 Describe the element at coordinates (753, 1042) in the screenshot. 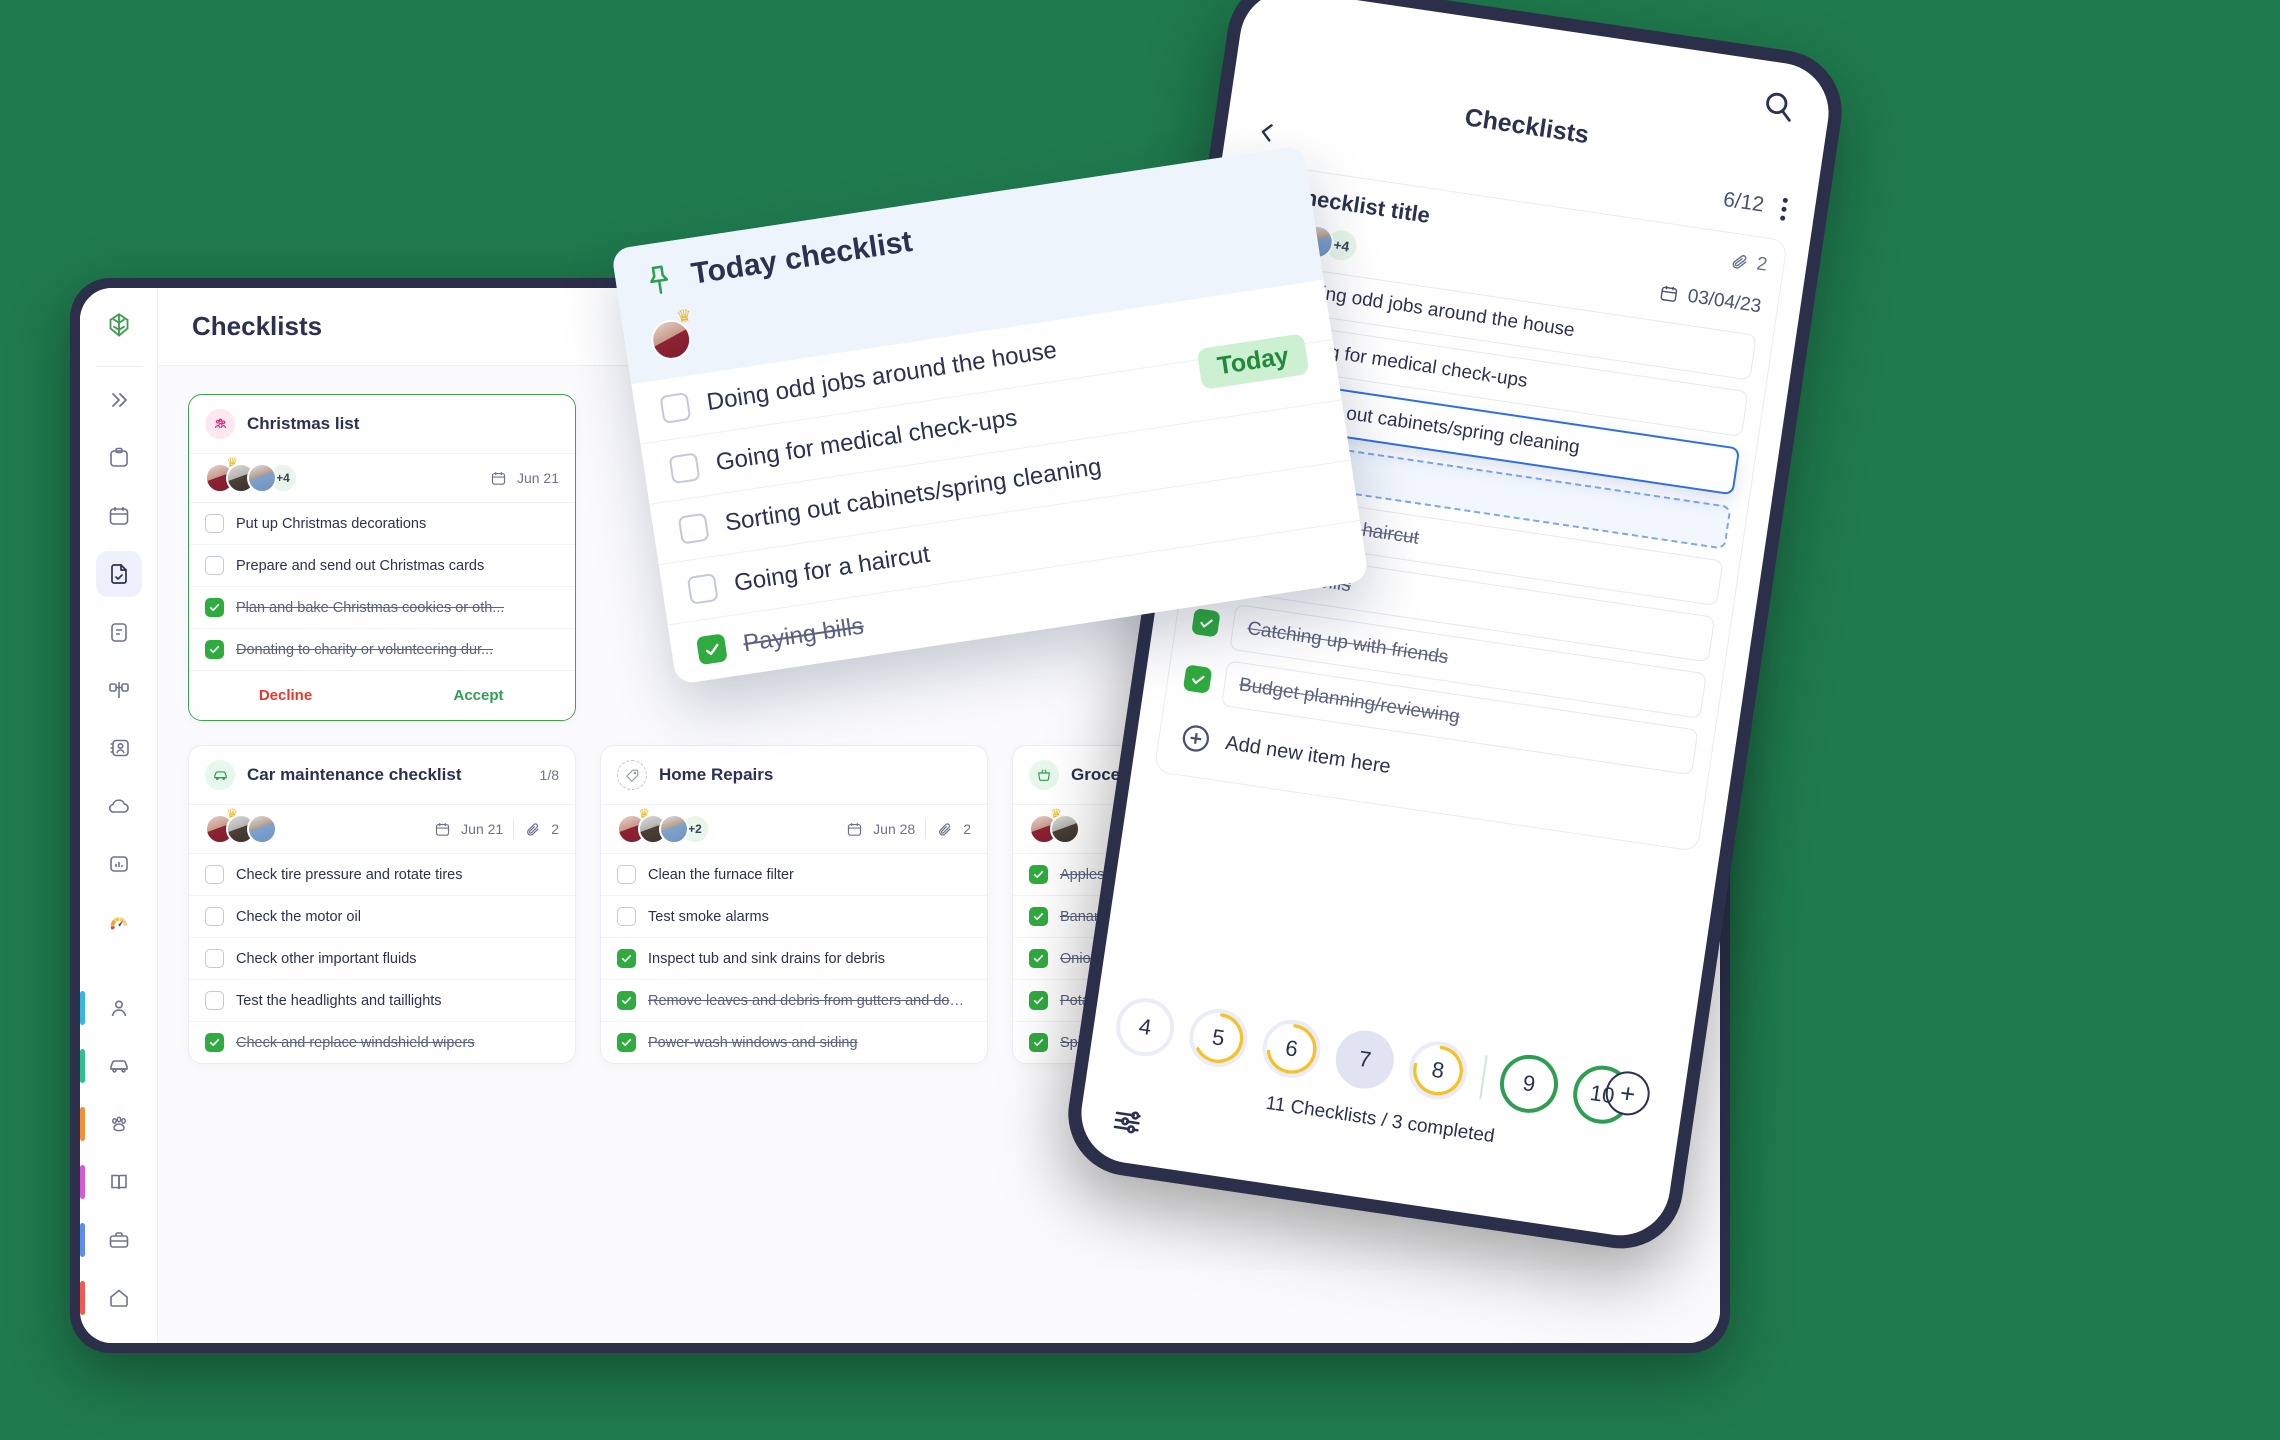

I see `task-label: Power-wash windows and siding` at that location.